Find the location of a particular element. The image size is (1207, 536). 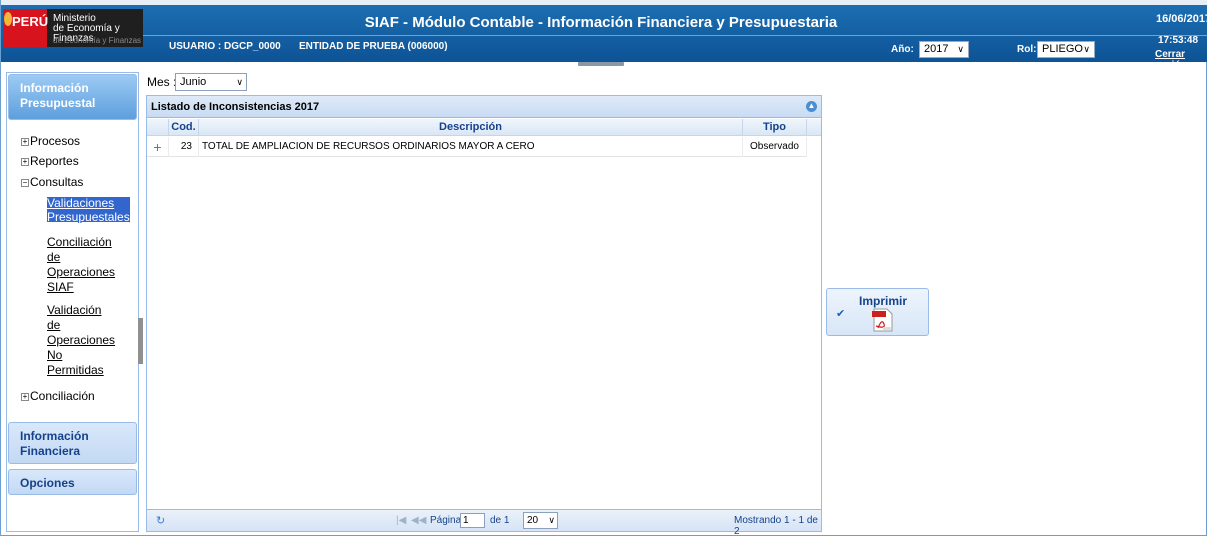

header-collapse-handle is located at coordinates (601, 64).